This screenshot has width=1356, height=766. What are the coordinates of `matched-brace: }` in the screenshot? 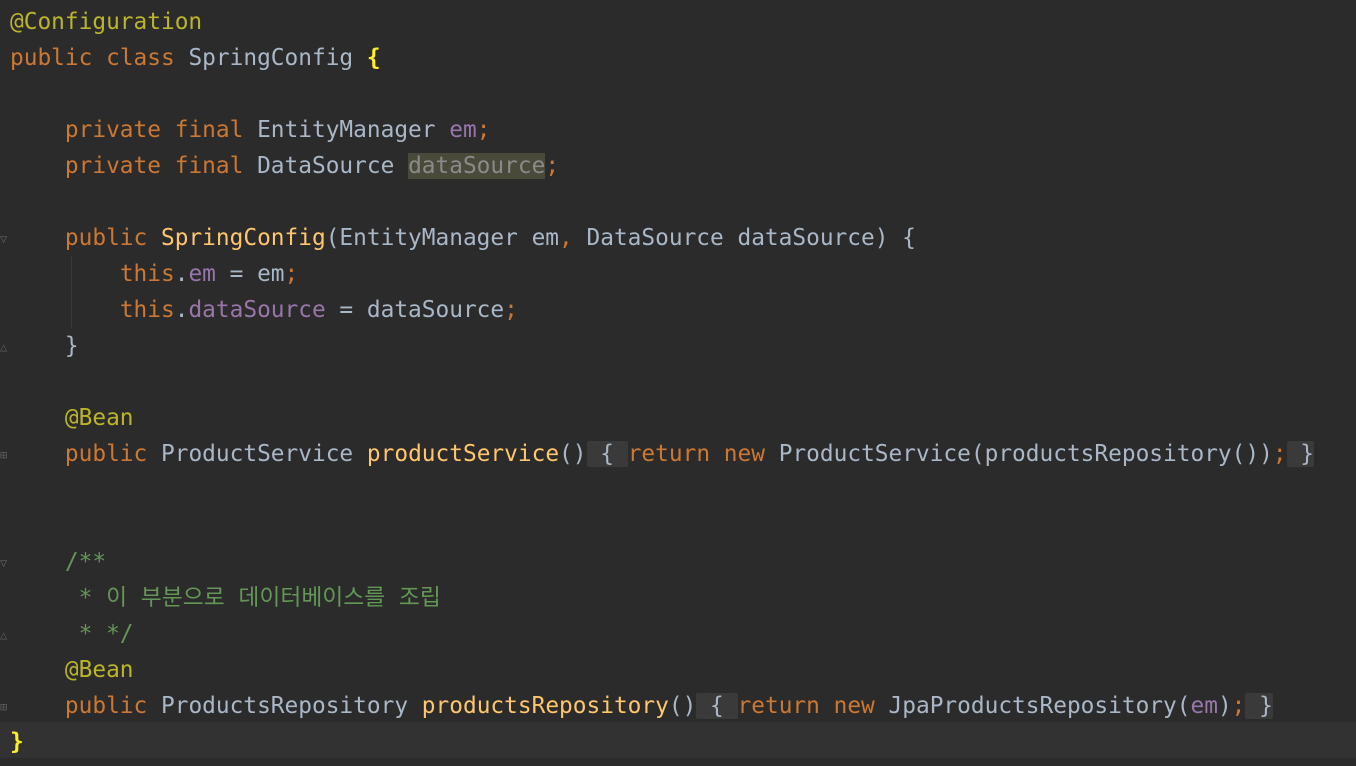 It's located at (17, 742).